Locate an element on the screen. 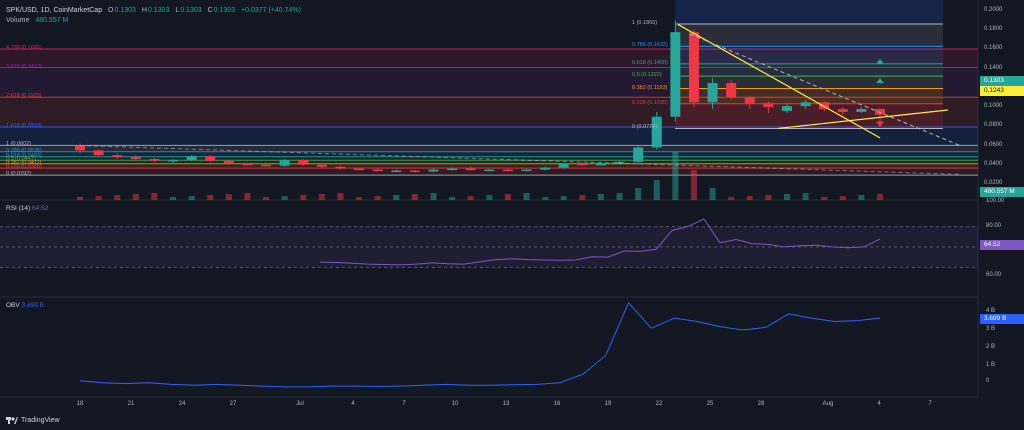 This screenshot has height=430, width=1024. fib-retracement-label: 0.618 (0.1450) is located at coordinates (650, 62).